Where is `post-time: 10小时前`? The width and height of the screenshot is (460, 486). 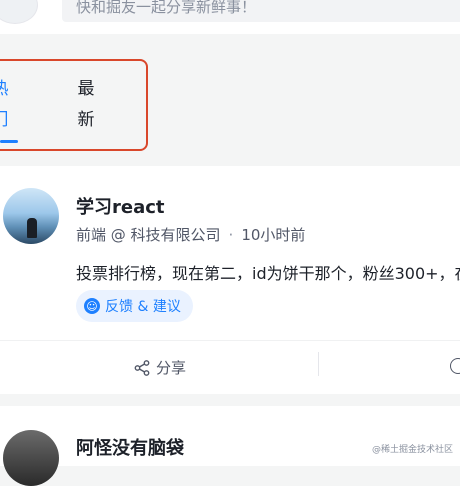 post-time: 10小时前 is located at coordinates (273, 235).